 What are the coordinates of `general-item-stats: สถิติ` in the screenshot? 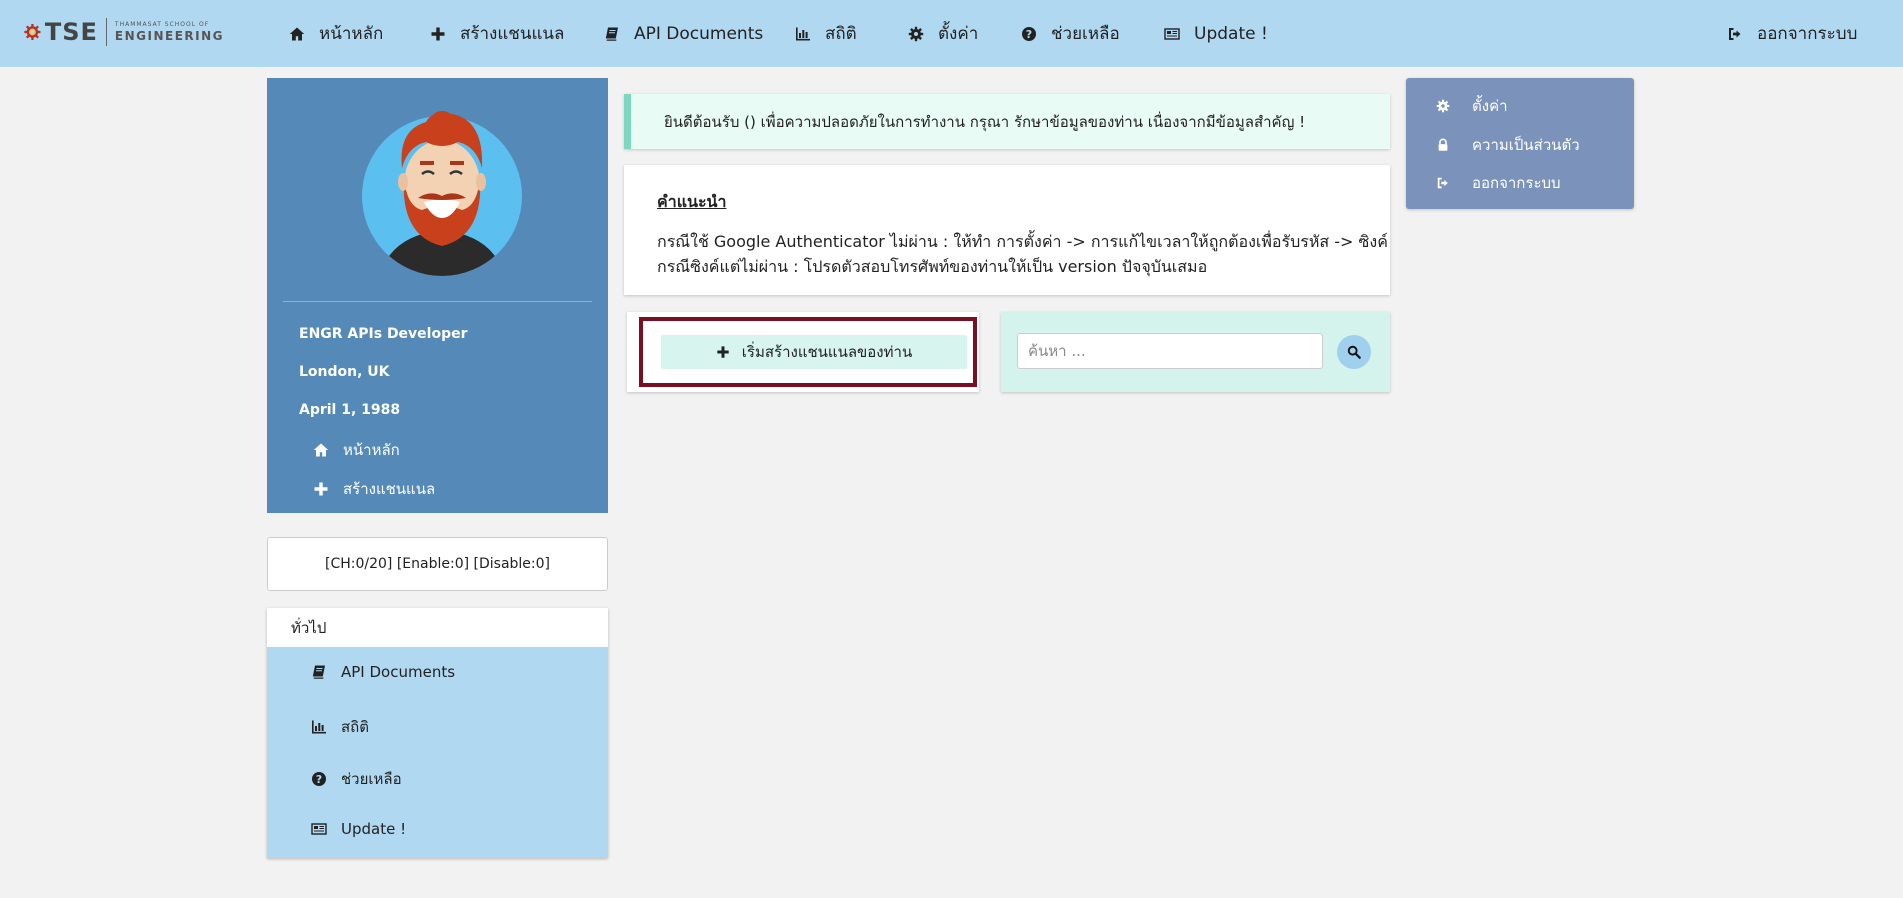 It's located at (340, 727).